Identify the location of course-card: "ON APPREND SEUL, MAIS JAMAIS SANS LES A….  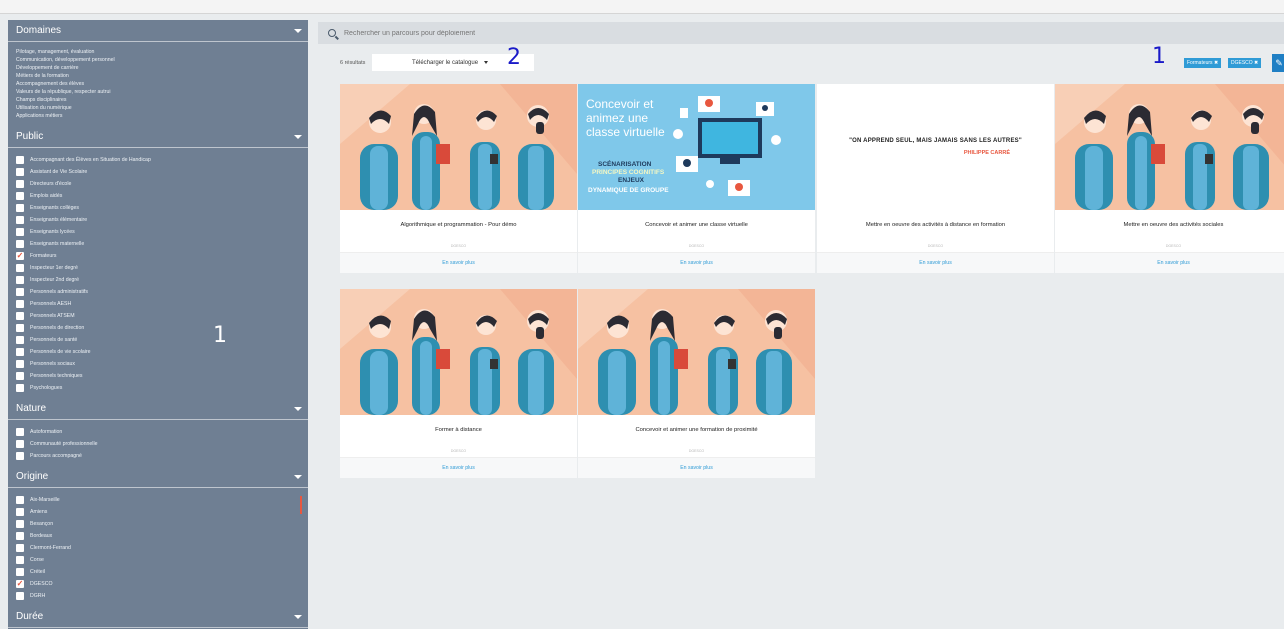
(935, 178).